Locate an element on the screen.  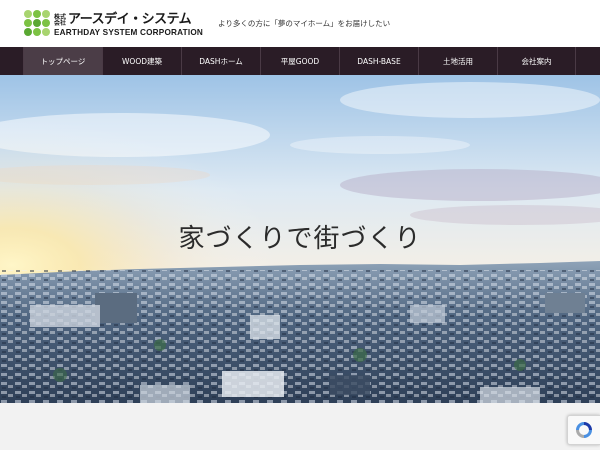
nav-item-top: トップページ is located at coordinates (62, 61).